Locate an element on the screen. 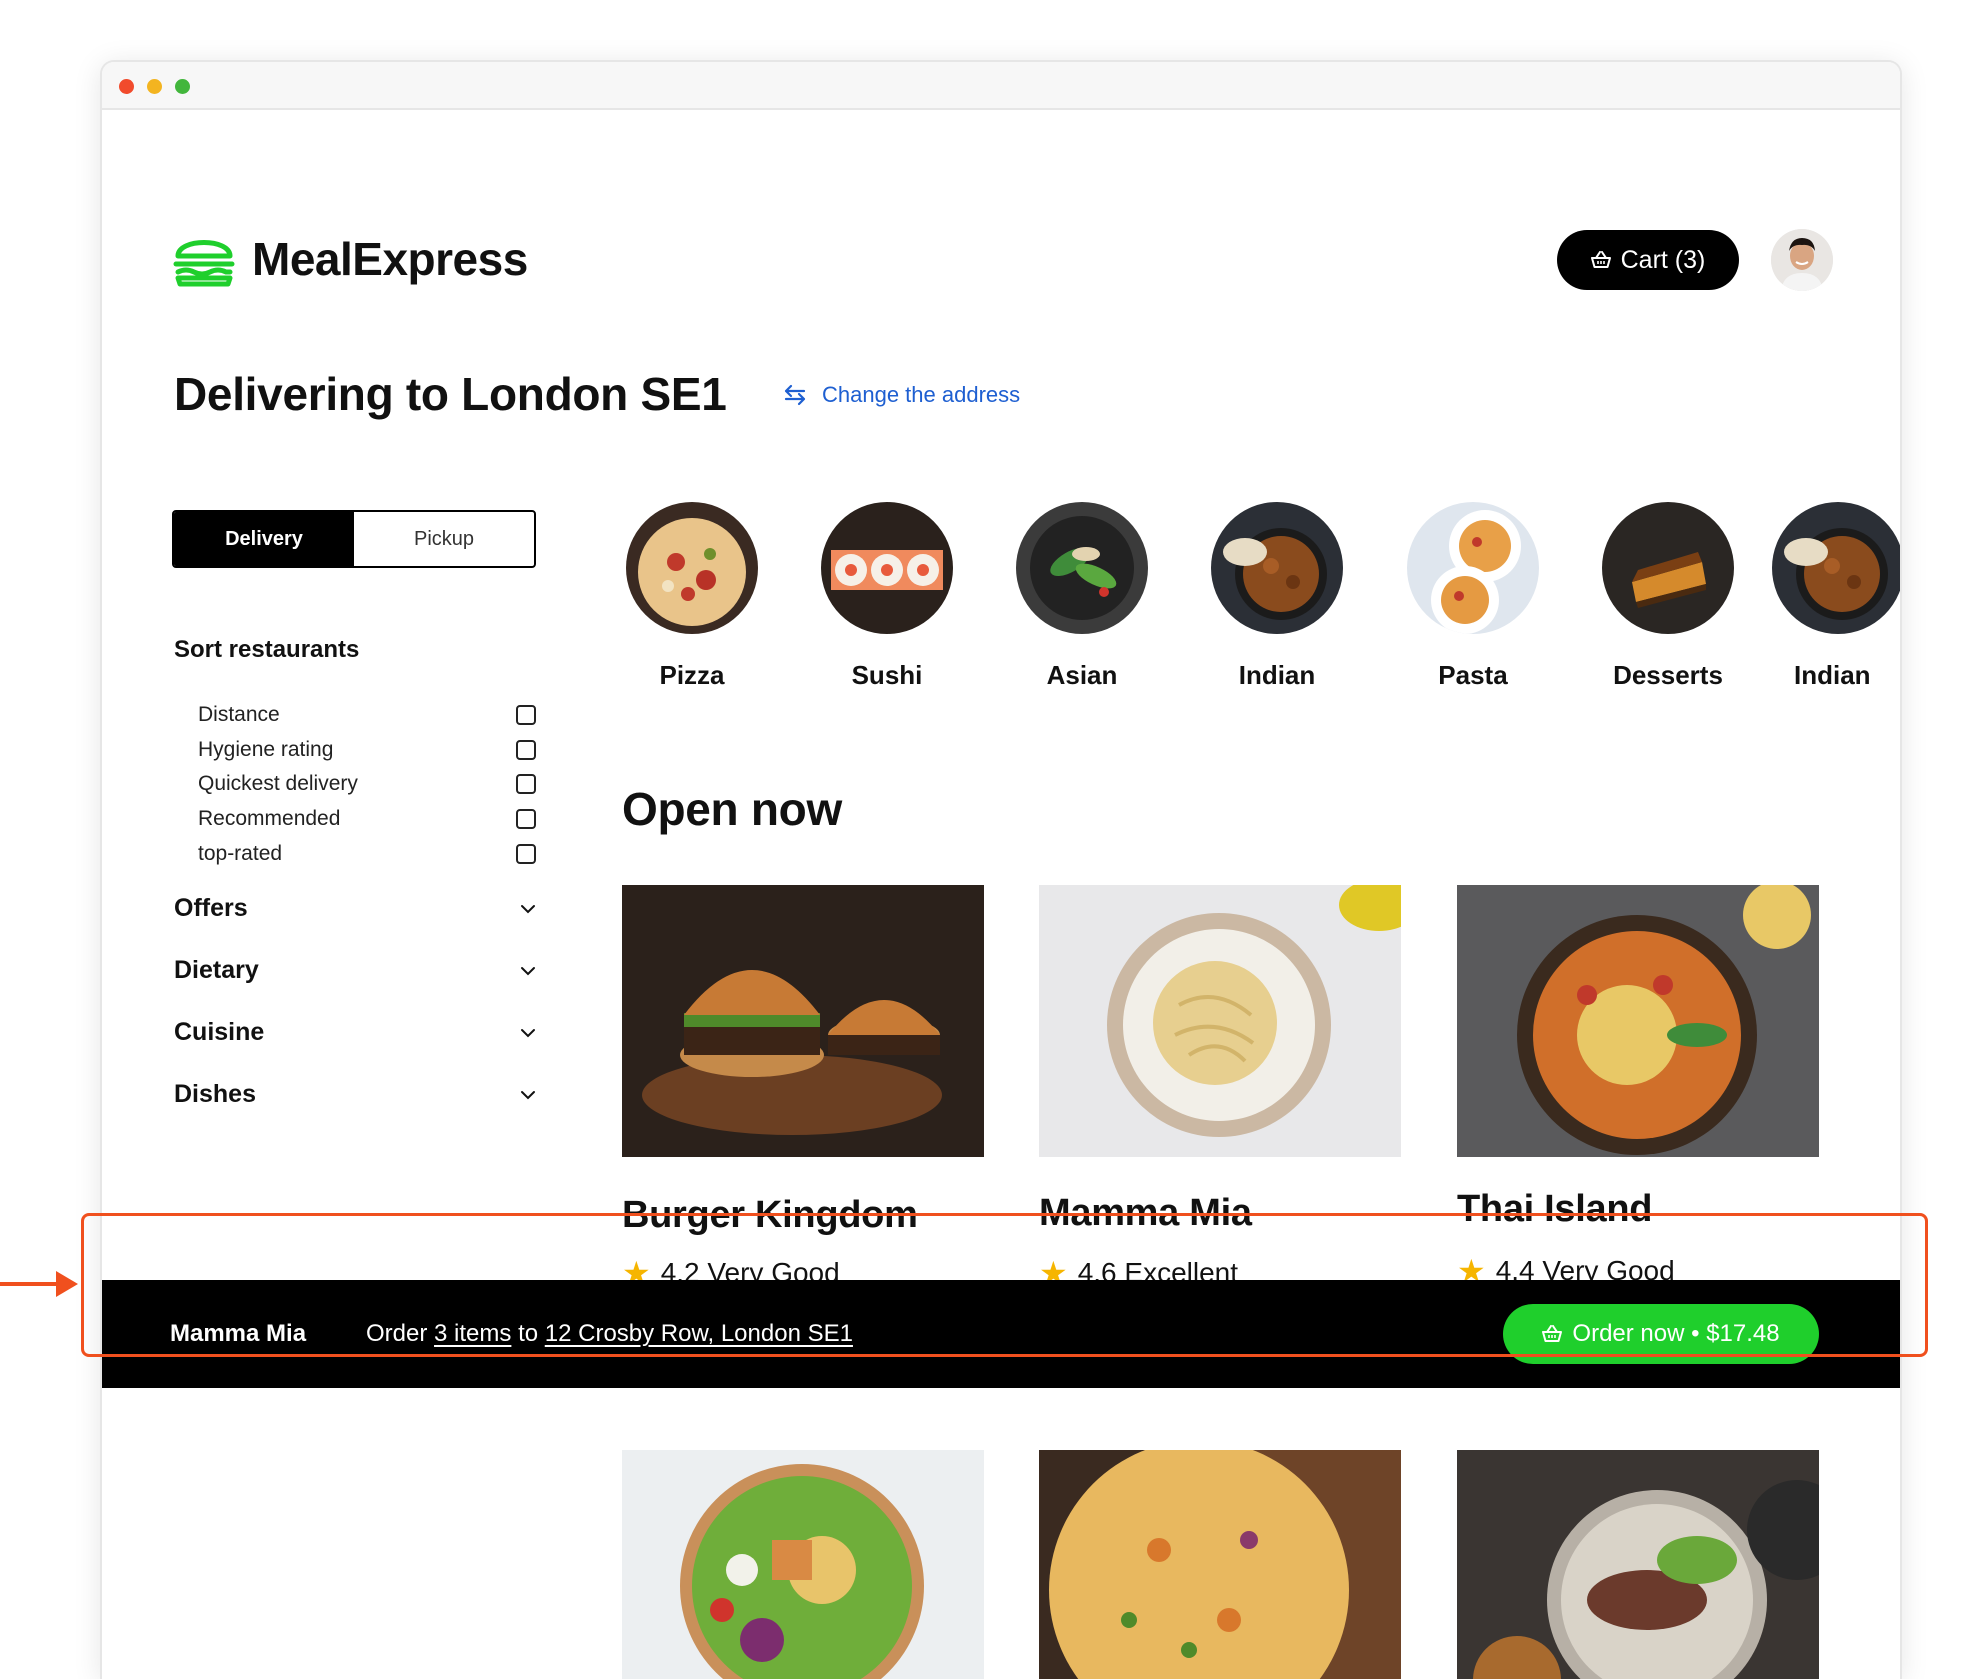 This screenshot has height=1679, width=1962. category-indian: Indian is located at coordinates (1277, 596).